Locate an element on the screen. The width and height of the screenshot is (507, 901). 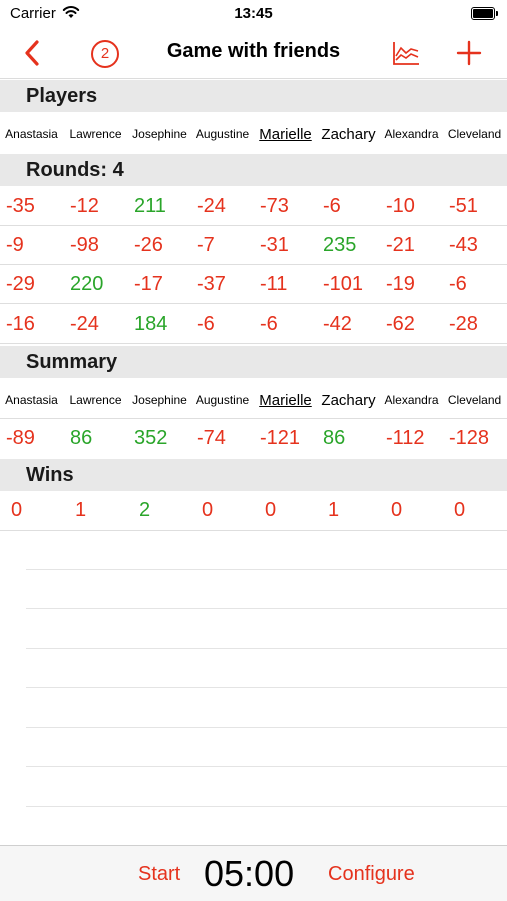
round-score: -7 is located at coordinates (222, 245).